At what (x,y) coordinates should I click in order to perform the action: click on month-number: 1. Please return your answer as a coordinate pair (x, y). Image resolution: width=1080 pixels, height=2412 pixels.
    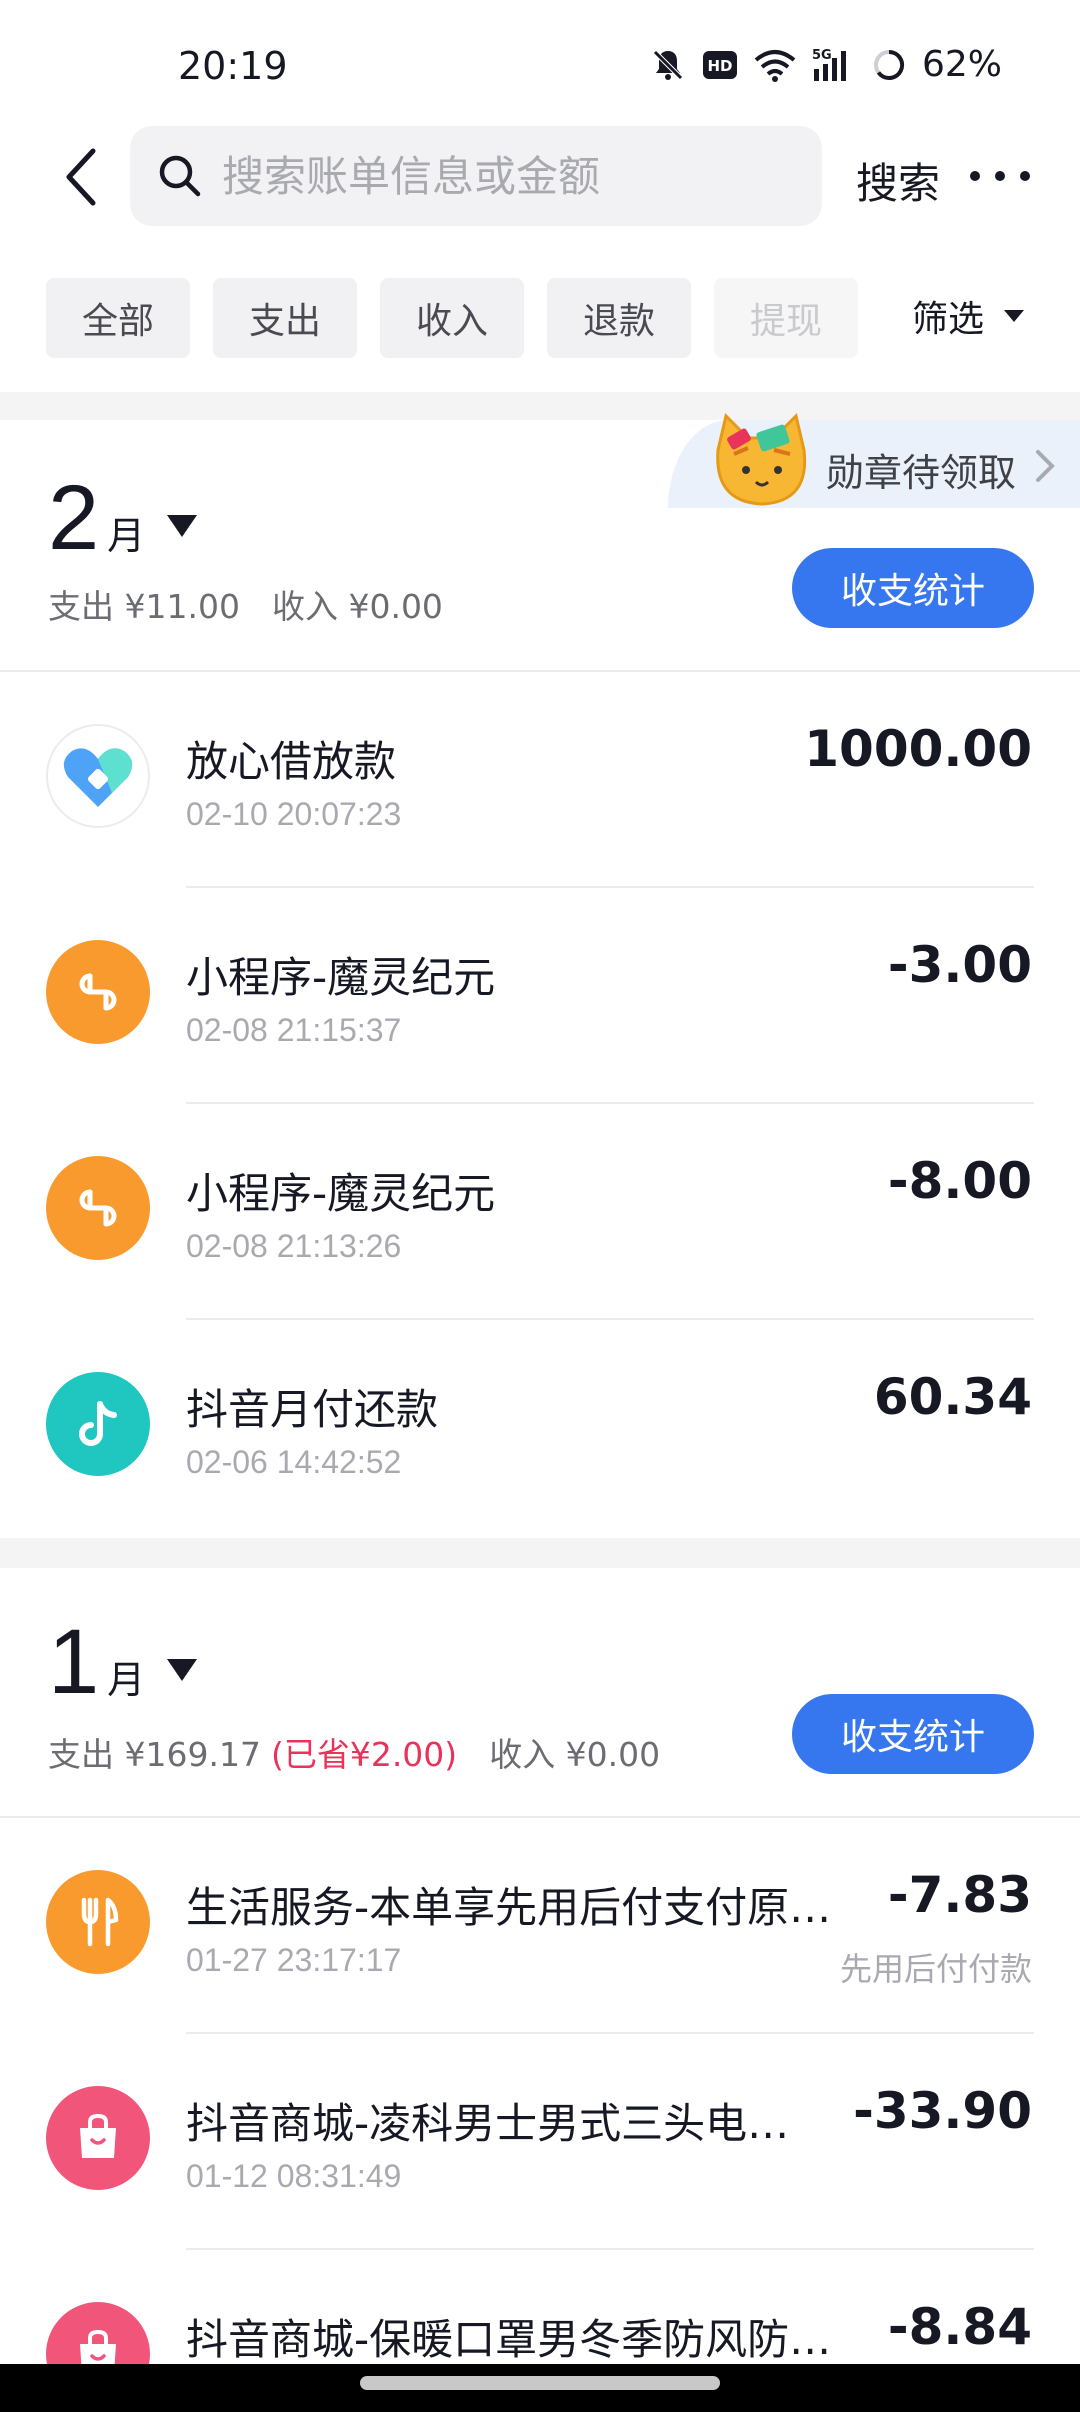
    Looking at the image, I should click on (74, 1662).